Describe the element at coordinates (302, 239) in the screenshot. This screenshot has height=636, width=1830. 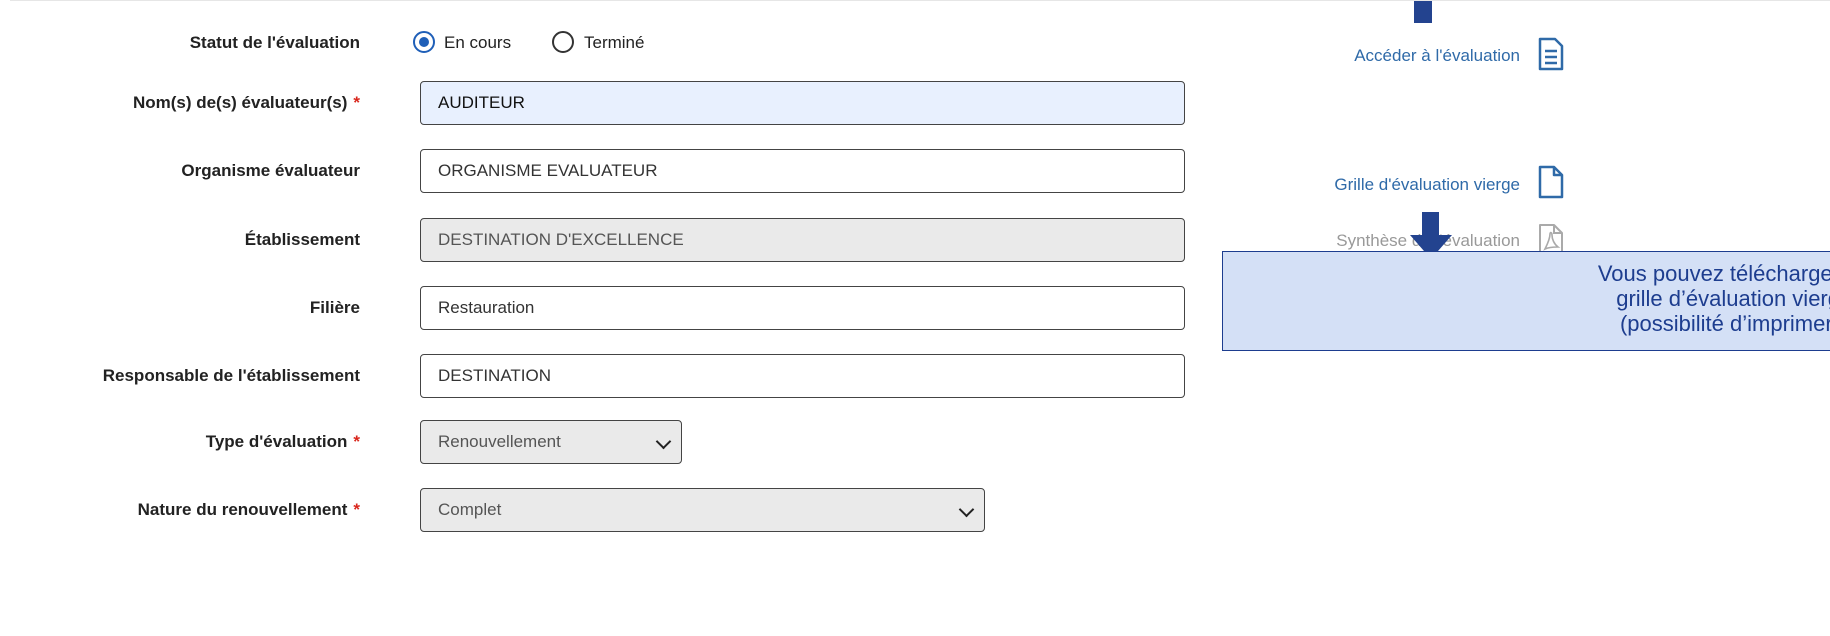
I see `establishment-label: Établissement` at that location.